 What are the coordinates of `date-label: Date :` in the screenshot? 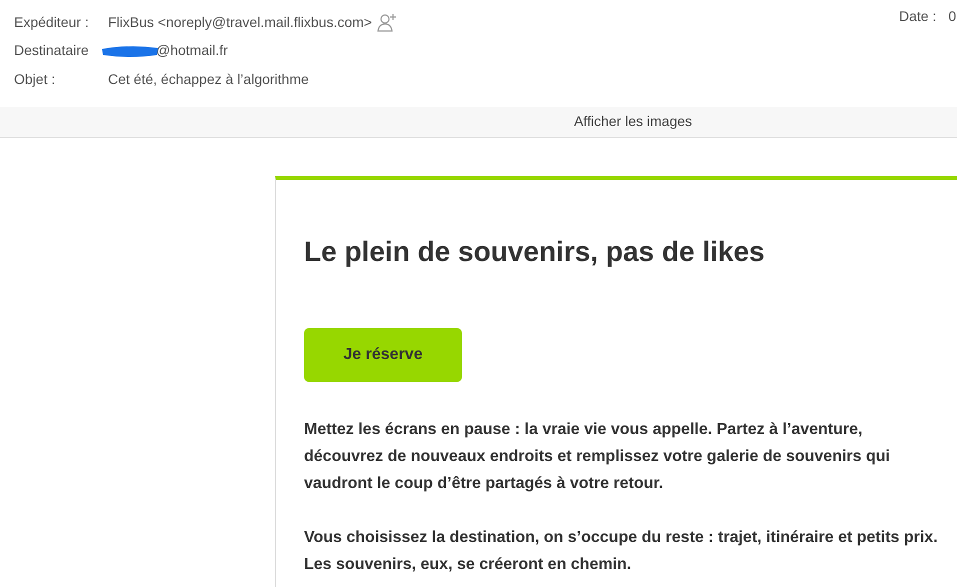 It's located at (917, 16).